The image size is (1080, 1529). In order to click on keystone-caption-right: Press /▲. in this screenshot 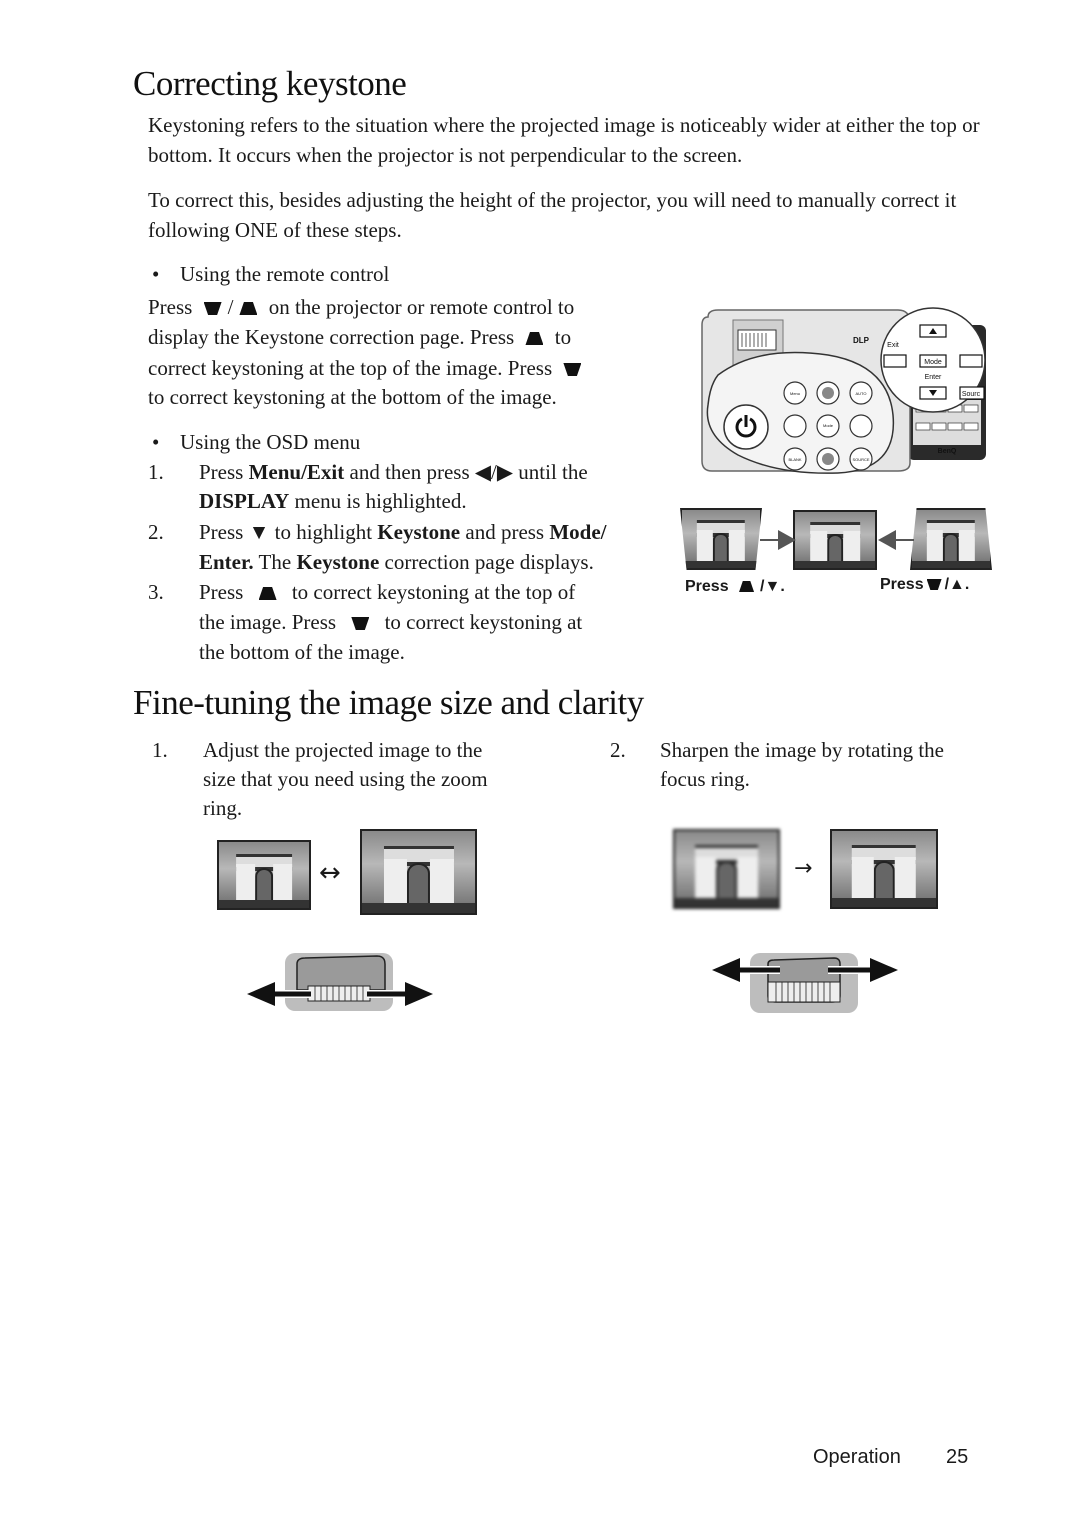, I will do `click(924, 585)`.